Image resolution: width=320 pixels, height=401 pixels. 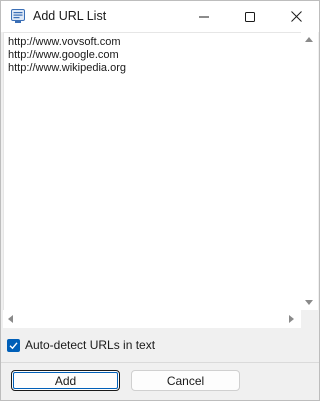 I want to click on cancel-button: Cancel, so click(x=185, y=380).